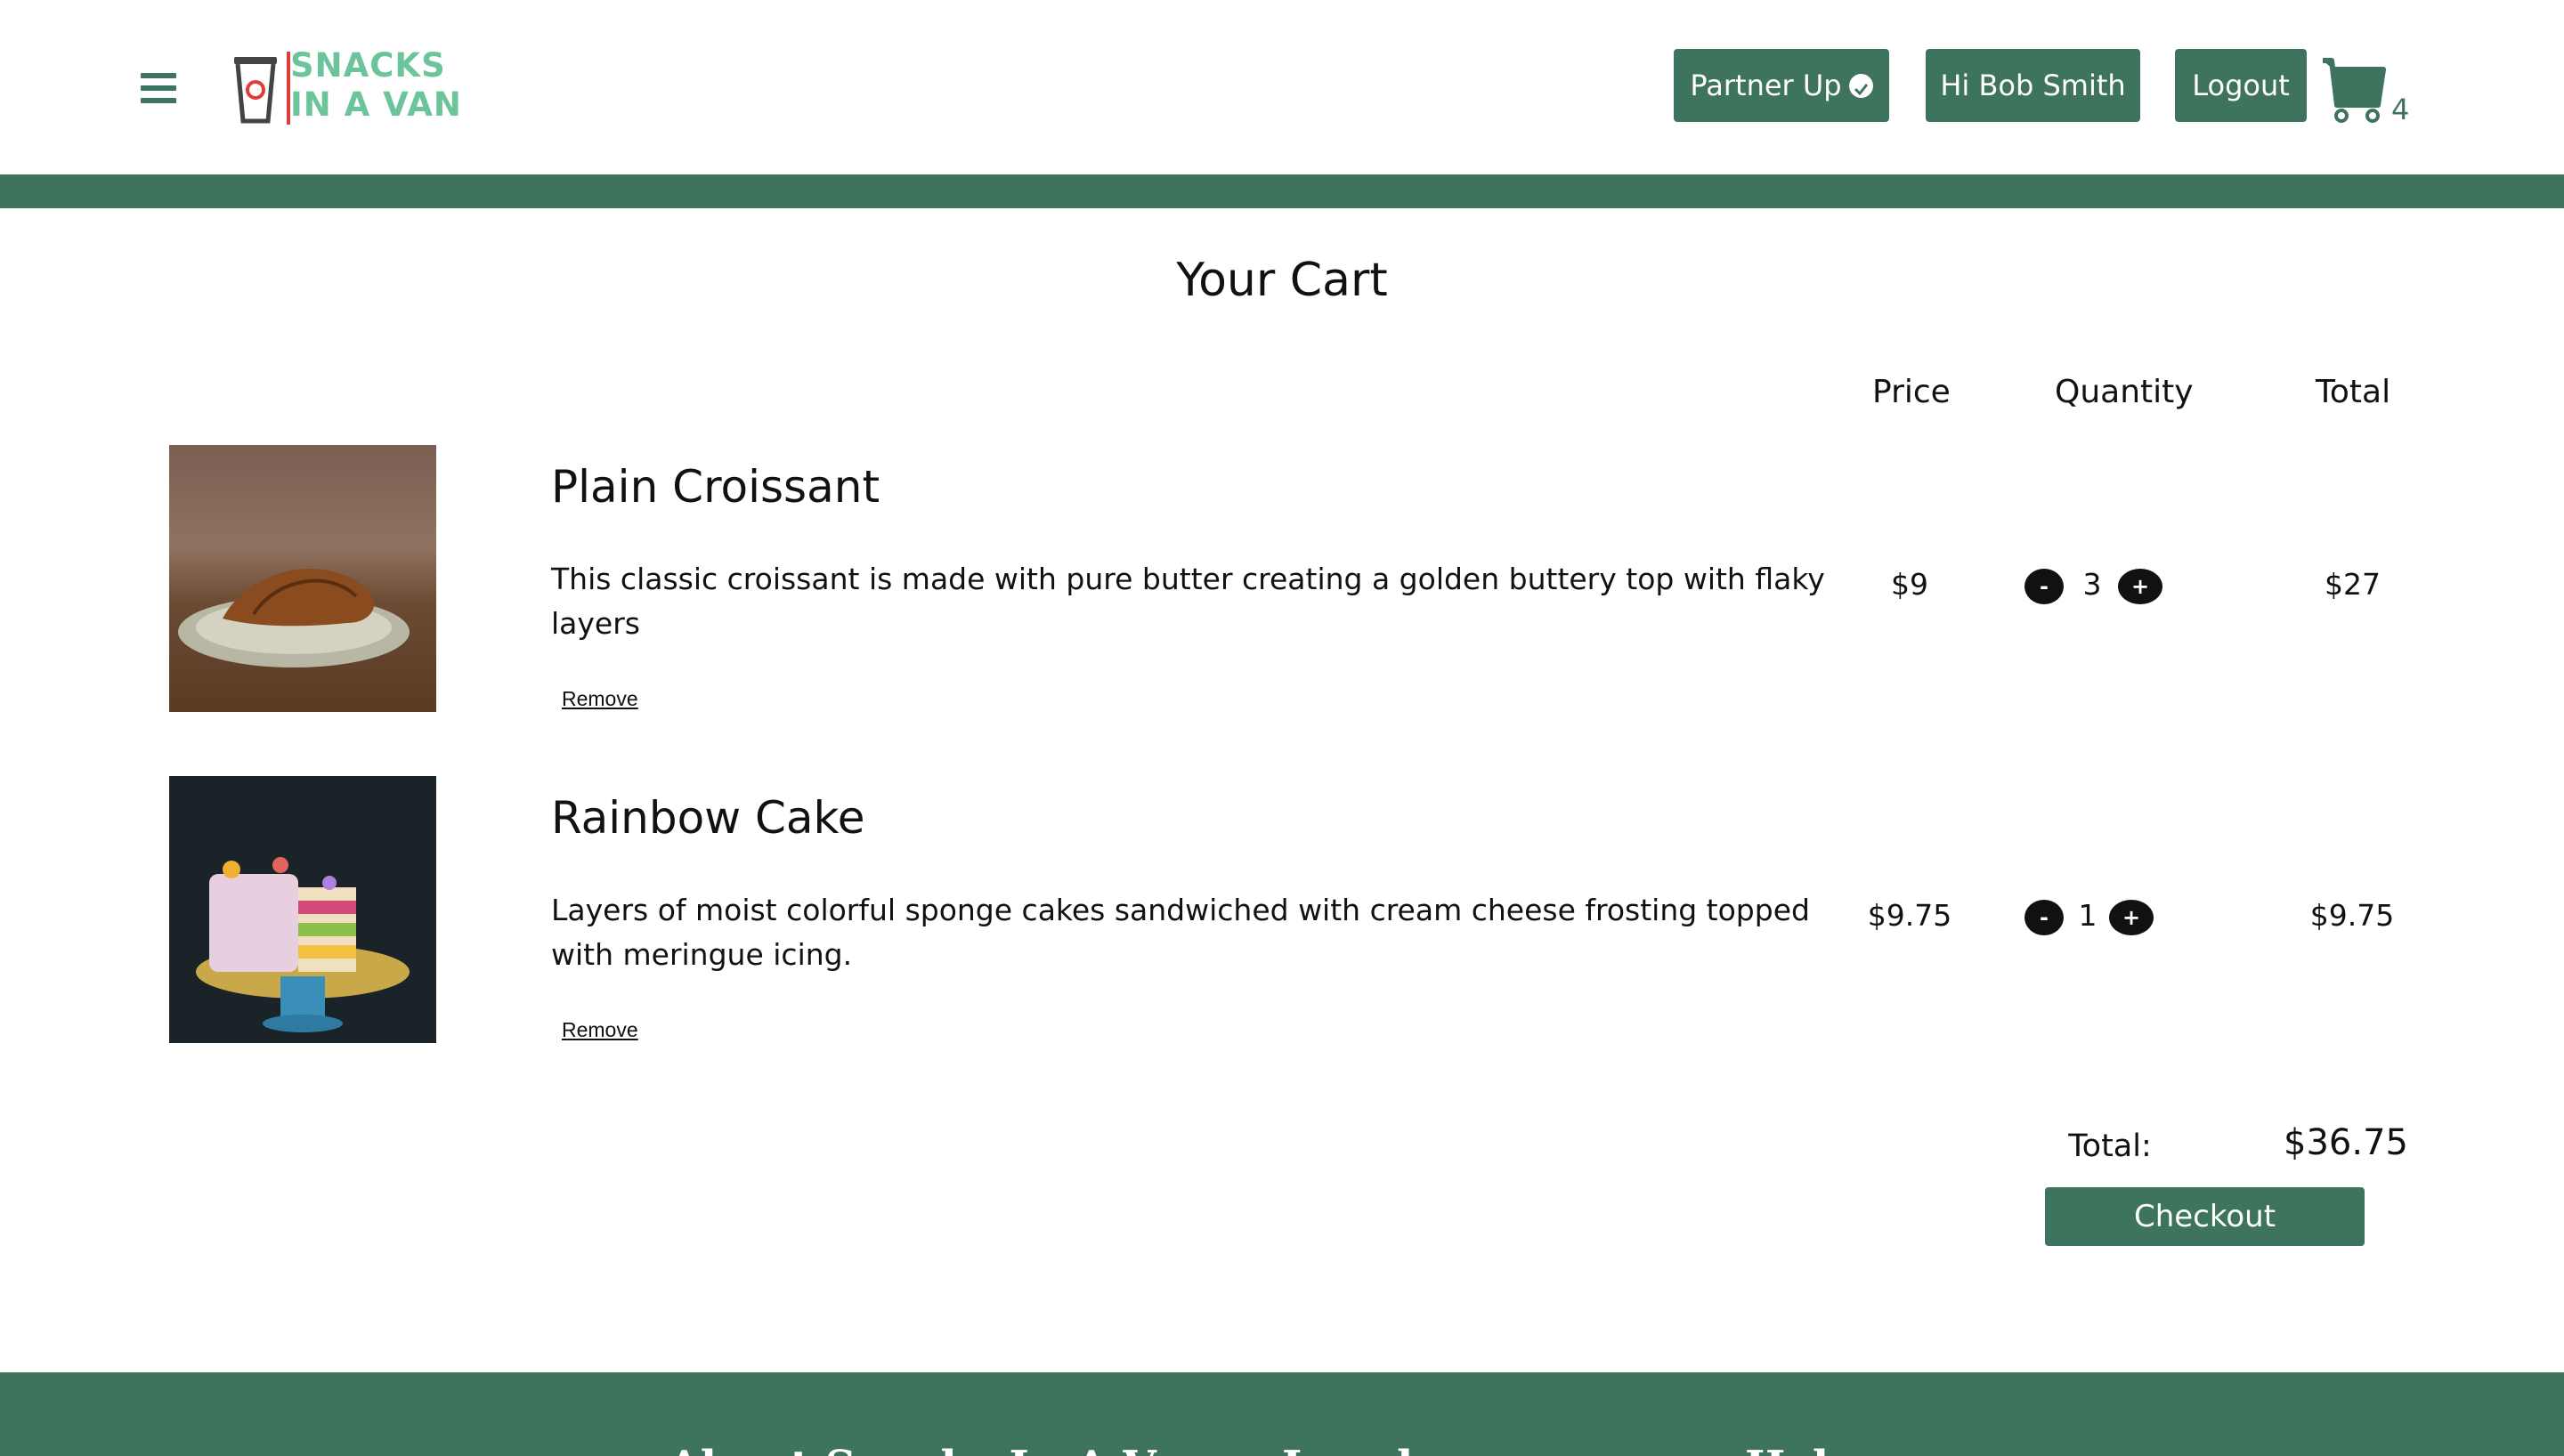 This screenshot has width=2564, height=1456. I want to click on partner-up-button: Partner Up, so click(1781, 85).